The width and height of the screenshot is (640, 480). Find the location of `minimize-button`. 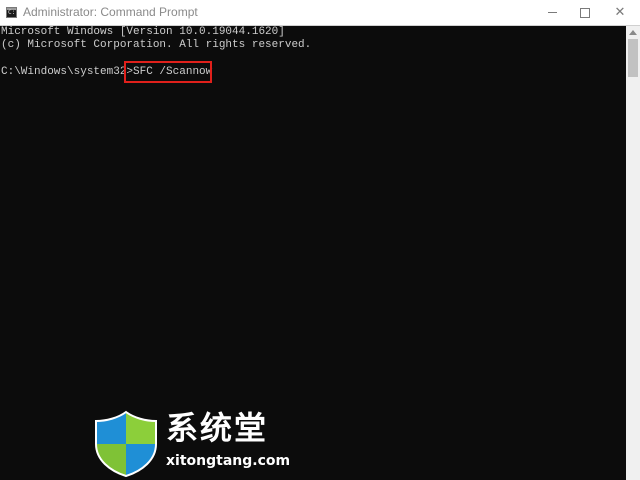

minimize-button is located at coordinates (552, 12).